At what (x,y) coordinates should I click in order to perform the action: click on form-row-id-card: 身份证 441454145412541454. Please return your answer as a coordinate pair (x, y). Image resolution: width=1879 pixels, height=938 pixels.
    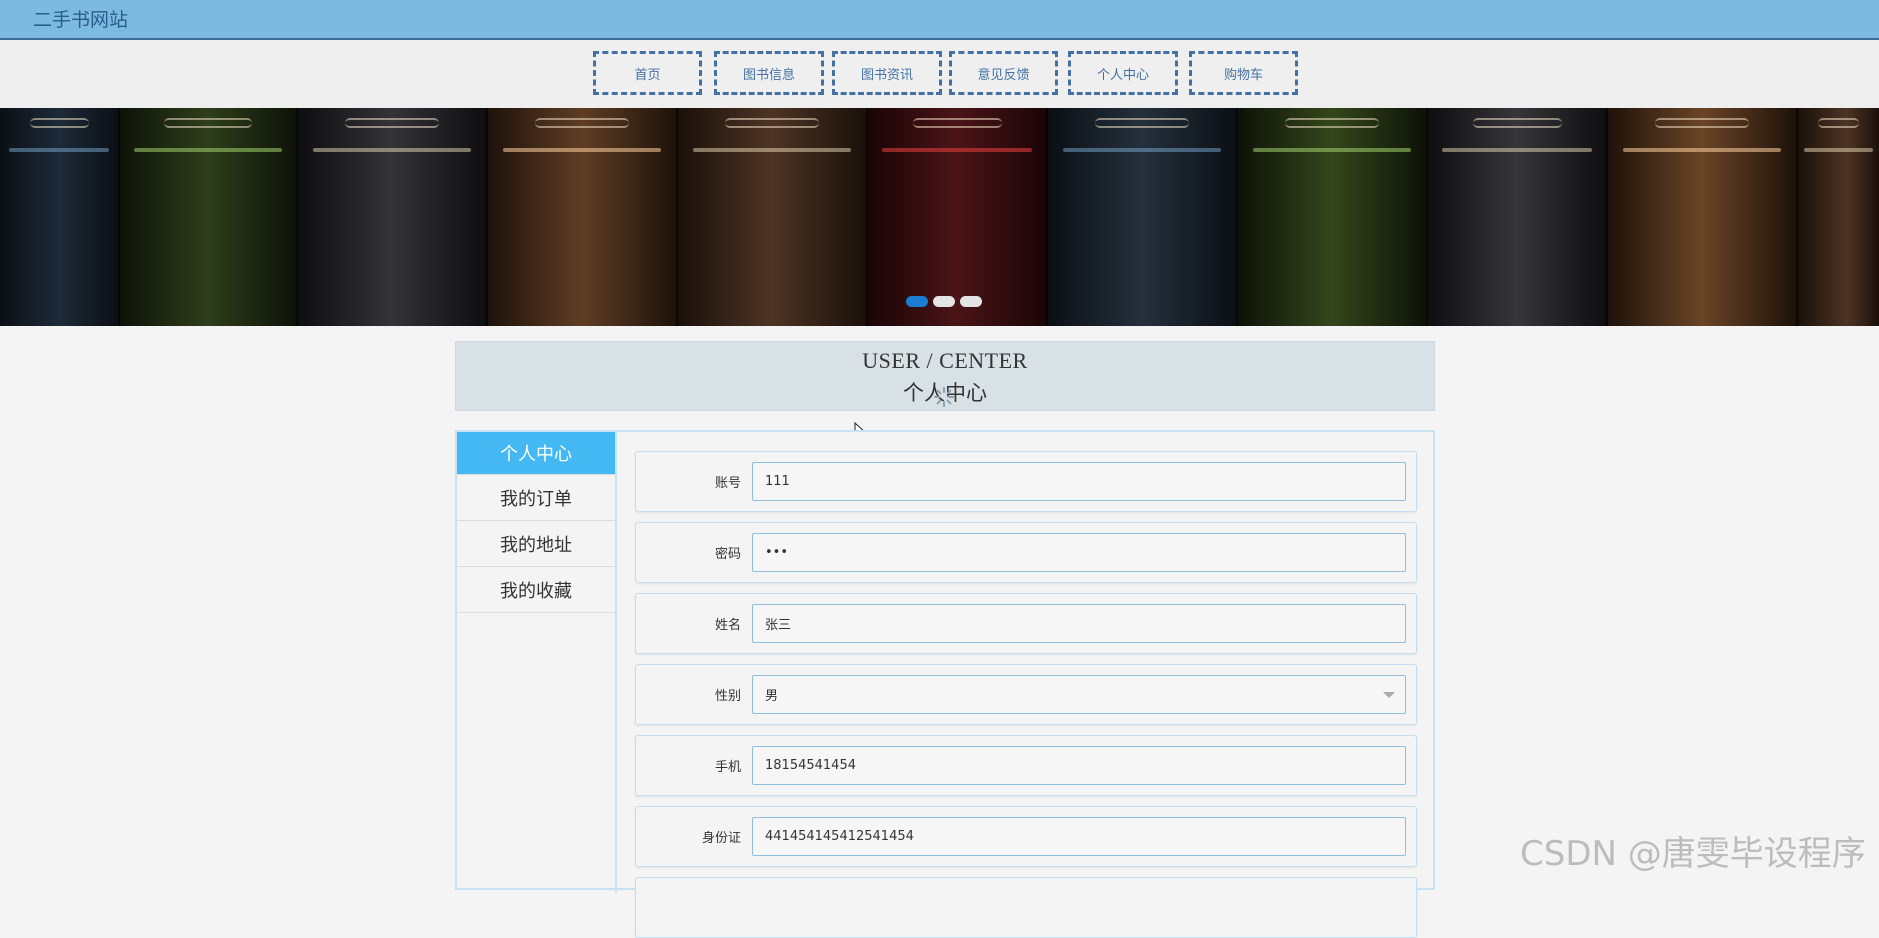
    Looking at the image, I should click on (1026, 836).